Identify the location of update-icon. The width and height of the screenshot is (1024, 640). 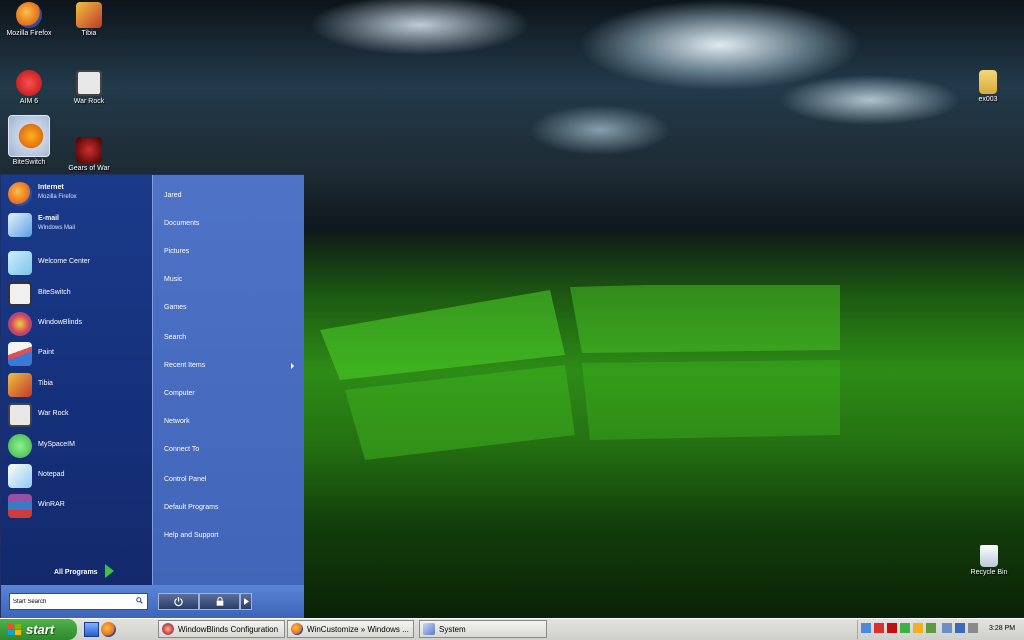
(931, 628).